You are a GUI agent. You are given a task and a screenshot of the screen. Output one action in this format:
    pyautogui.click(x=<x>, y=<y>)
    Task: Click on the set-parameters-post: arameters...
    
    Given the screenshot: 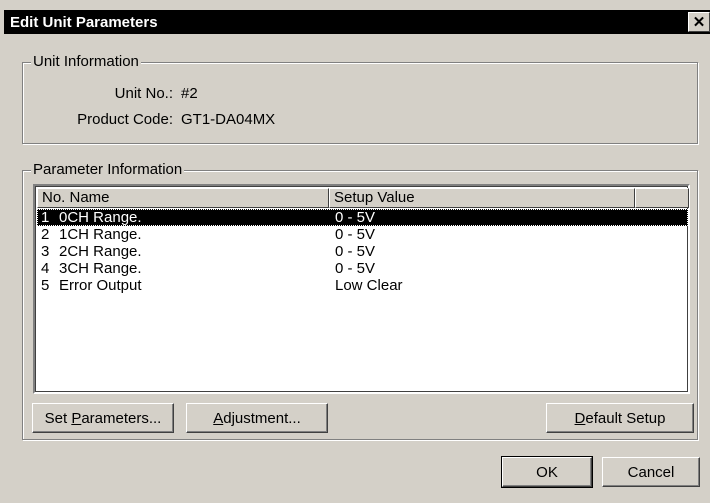 What is the action you would take?
    pyautogui.click(x=121, y=418)
    